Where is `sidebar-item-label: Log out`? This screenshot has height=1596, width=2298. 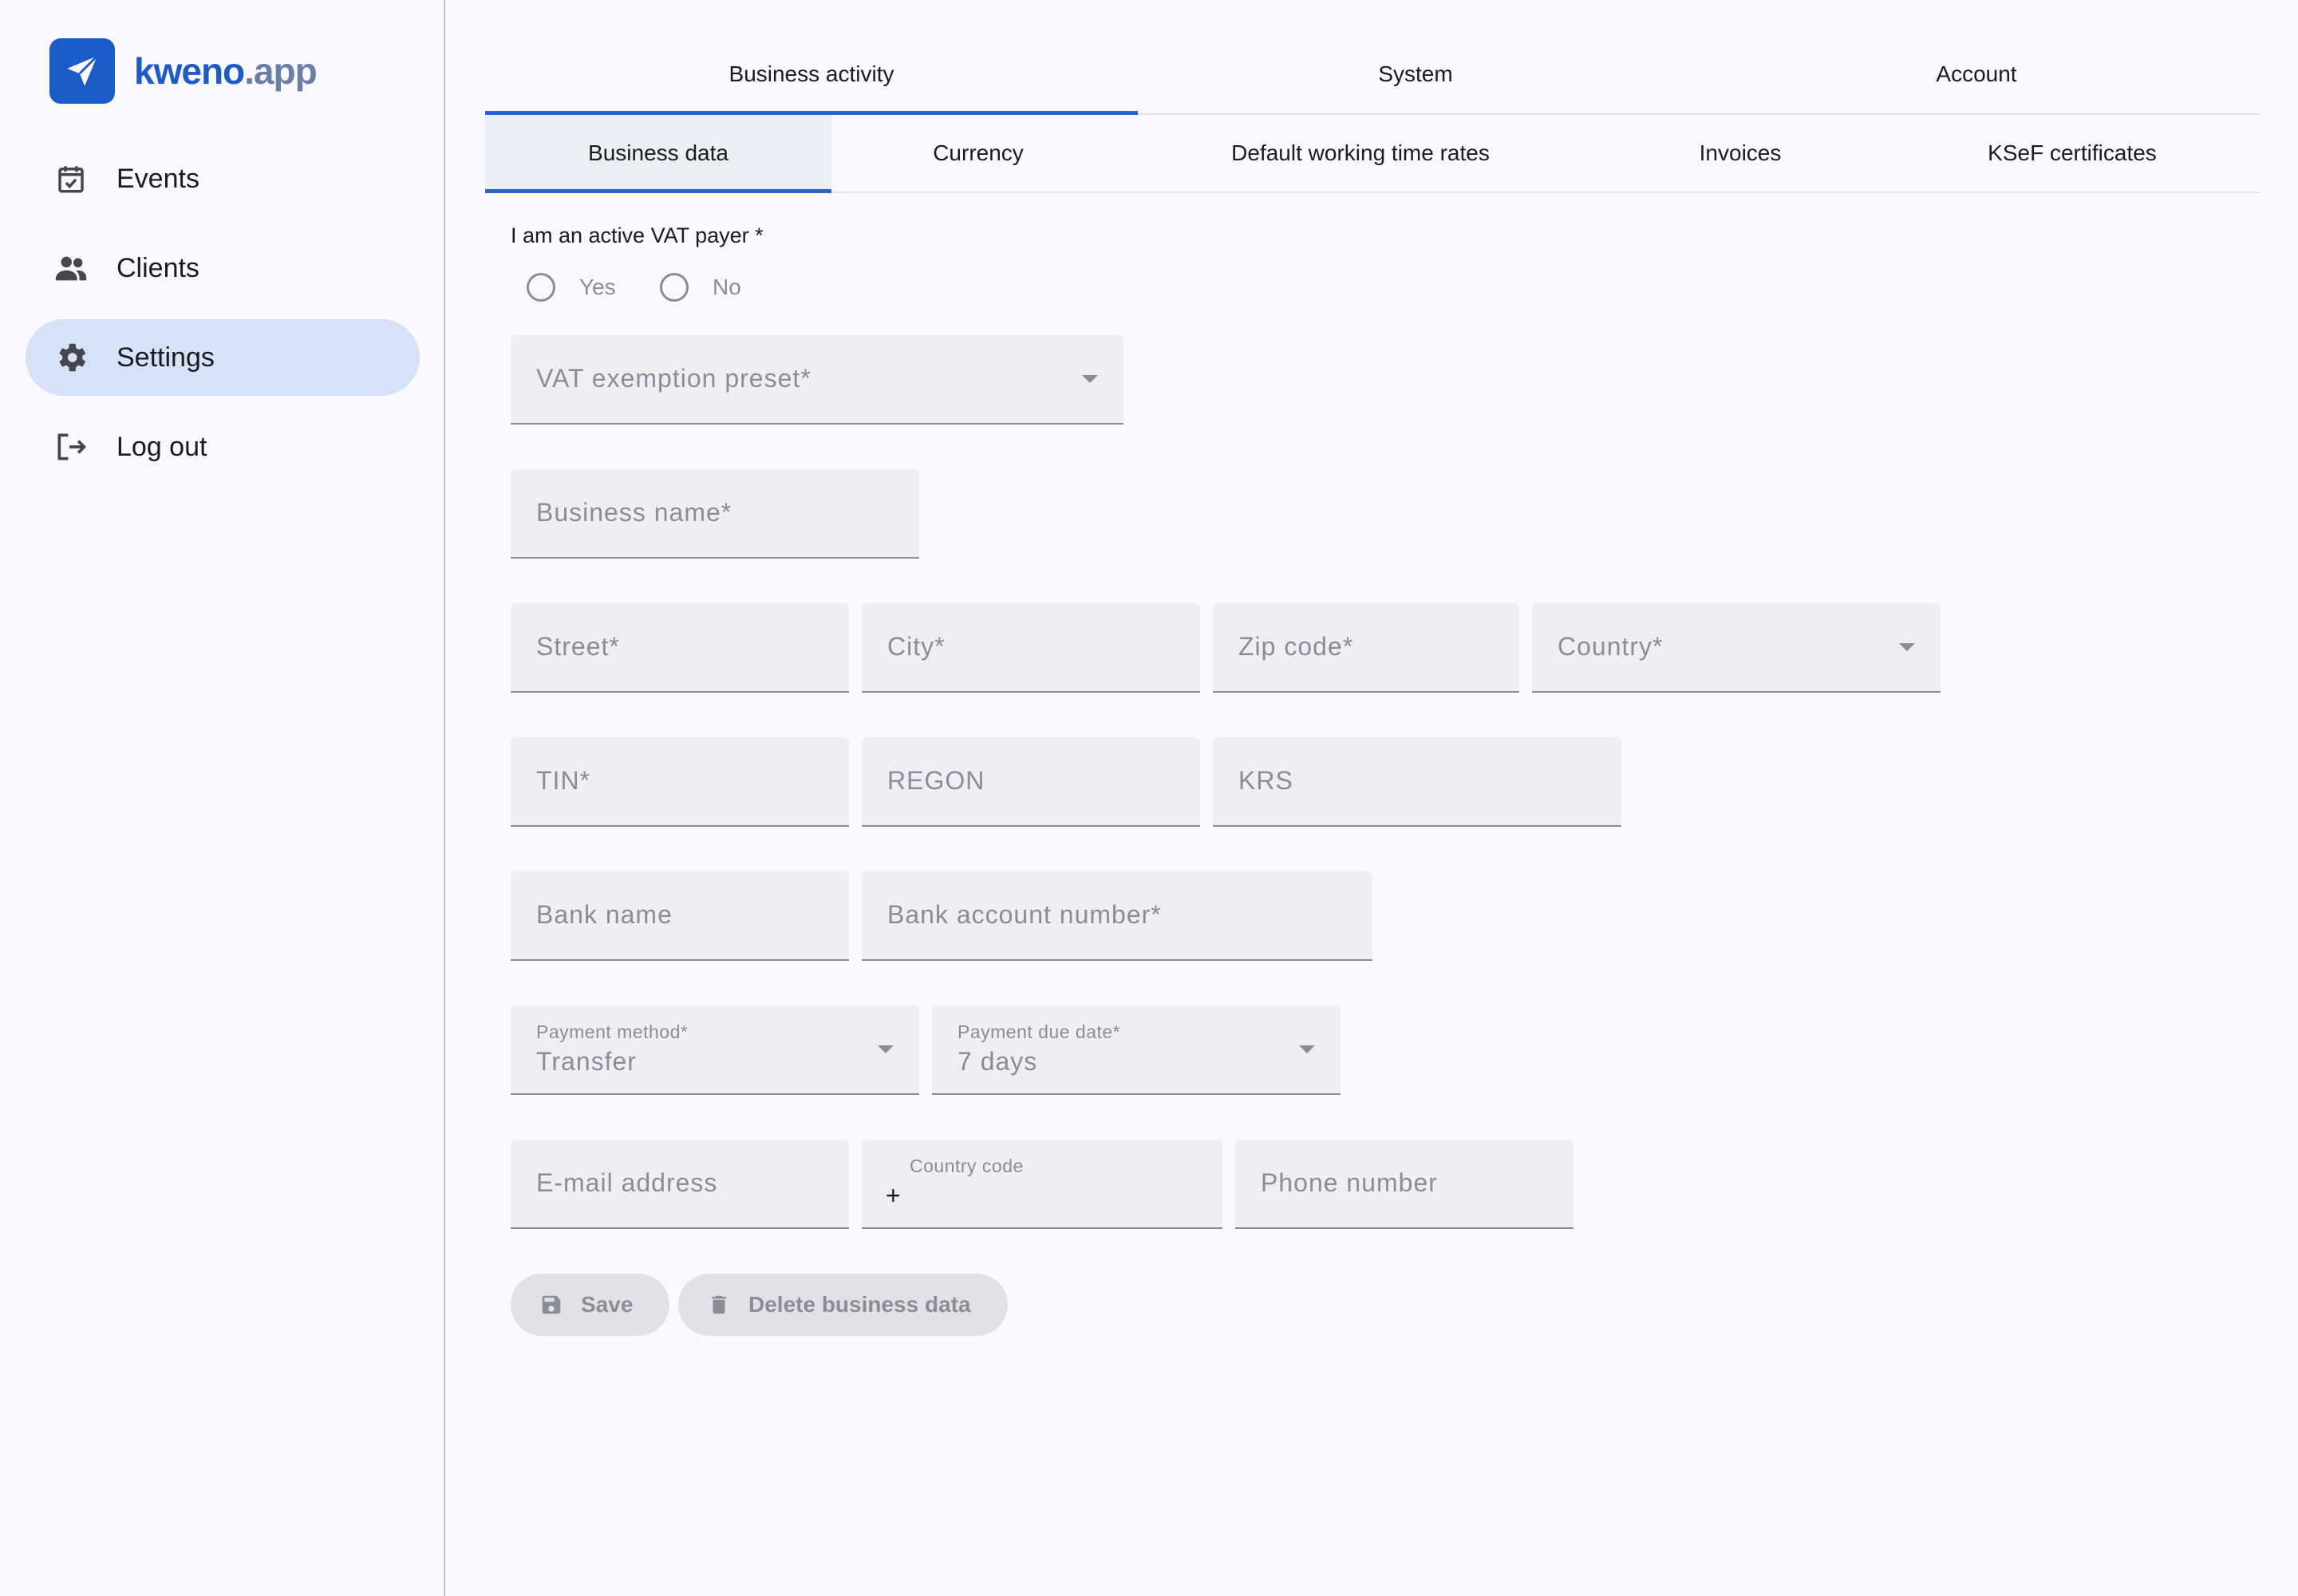 sidebar-item-label: Log out is located at coordinates (161, 446).